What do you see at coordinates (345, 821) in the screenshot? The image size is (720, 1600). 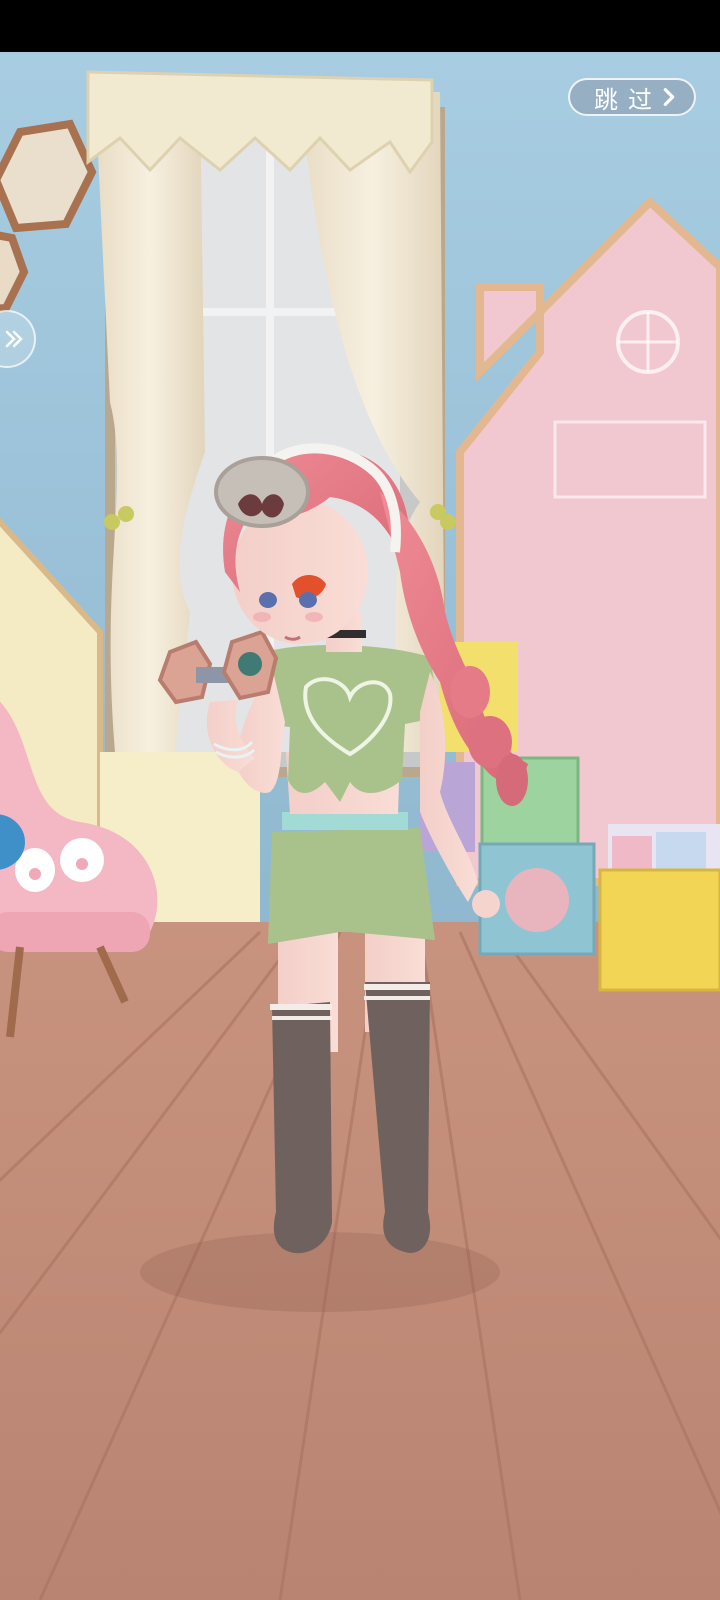 I see `waistband` at bounding box center [345, 821].